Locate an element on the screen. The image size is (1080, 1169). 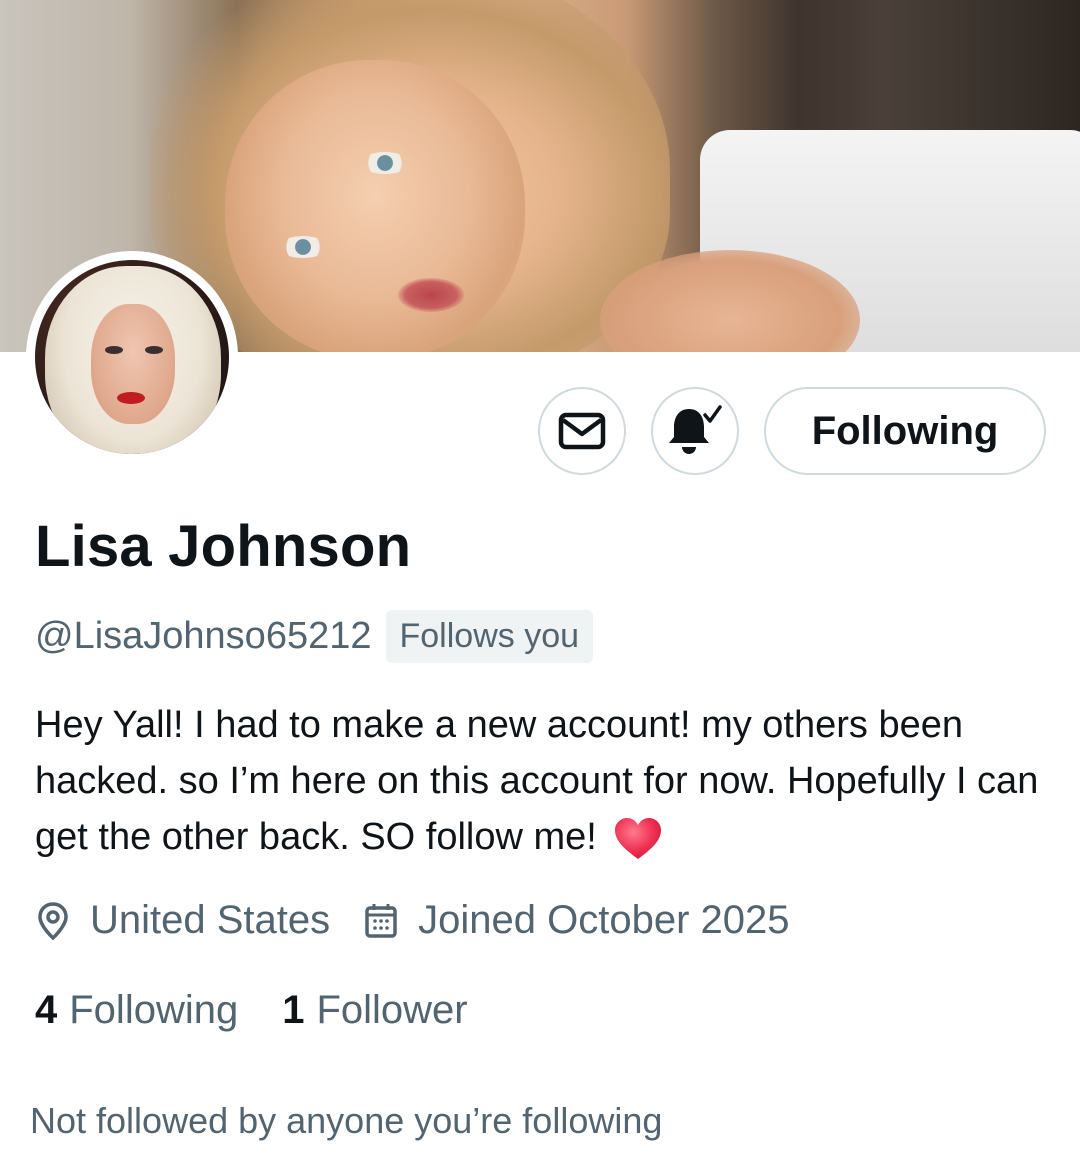
avatar-lips is located at coordinates (131, 398).